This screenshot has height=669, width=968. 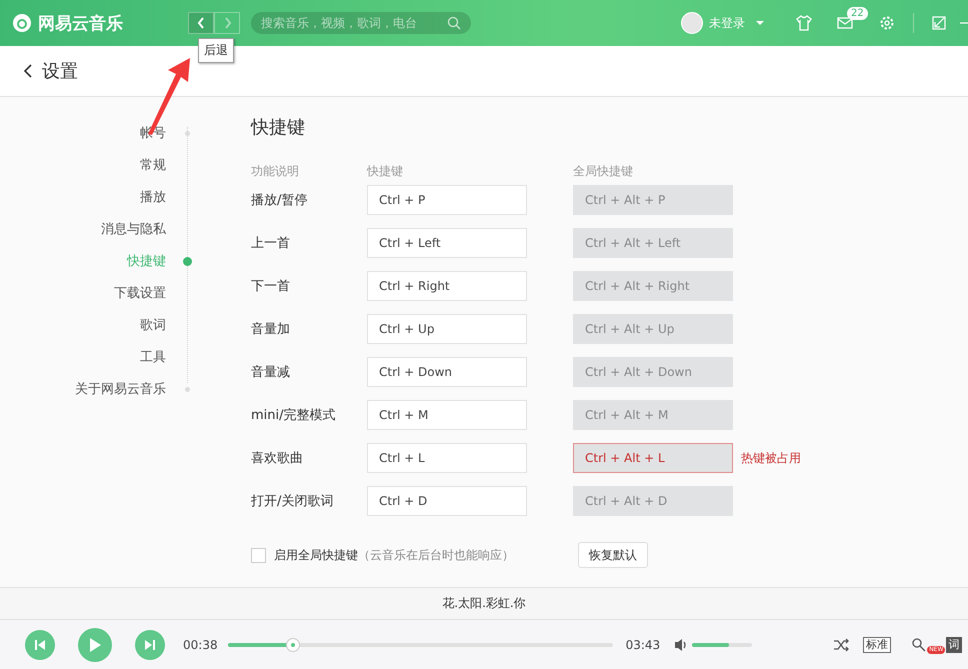 I want to click on previous-icon, so click(x=40, y=644).